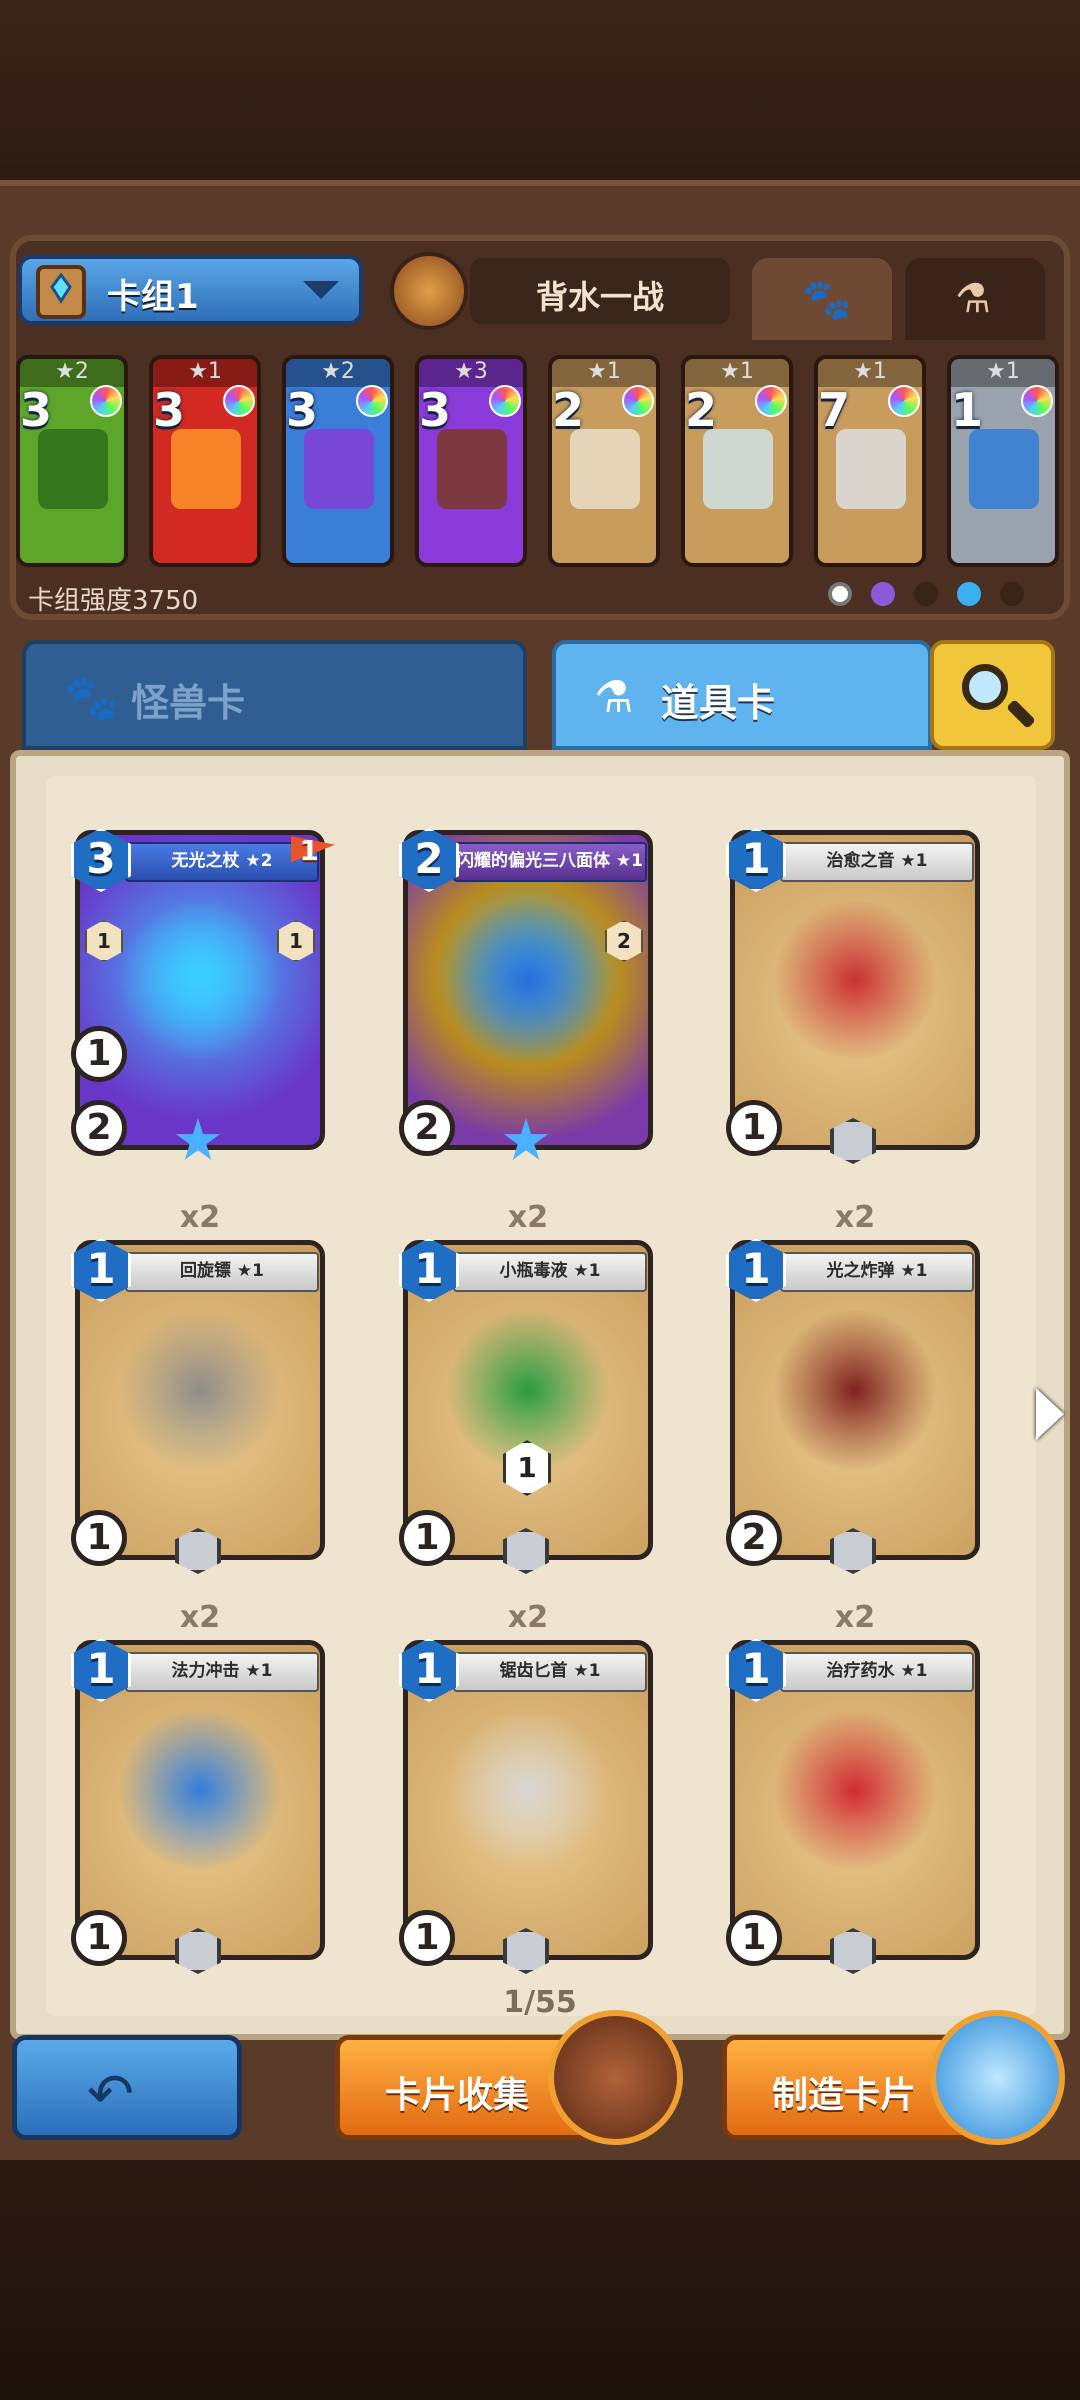  I want to click on tab-monster-cards: 🐾 怪兽卡, so click(274, 695).